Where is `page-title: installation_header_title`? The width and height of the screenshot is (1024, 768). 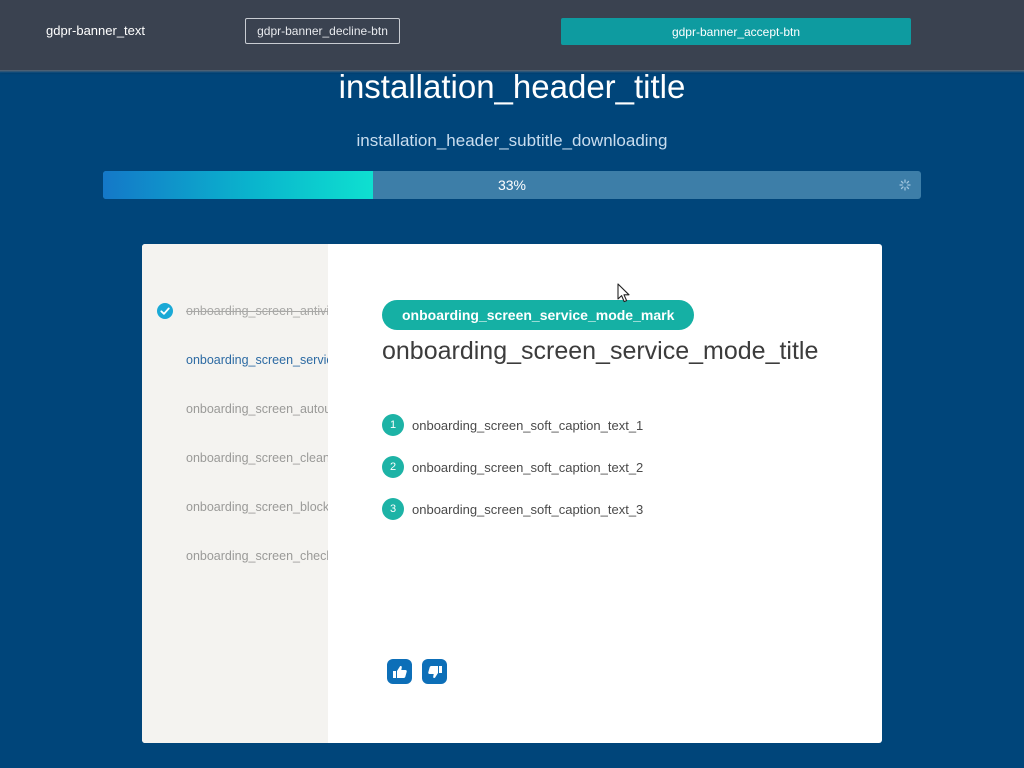 page-title: installation_header_title is located at coordinates (512, 86).